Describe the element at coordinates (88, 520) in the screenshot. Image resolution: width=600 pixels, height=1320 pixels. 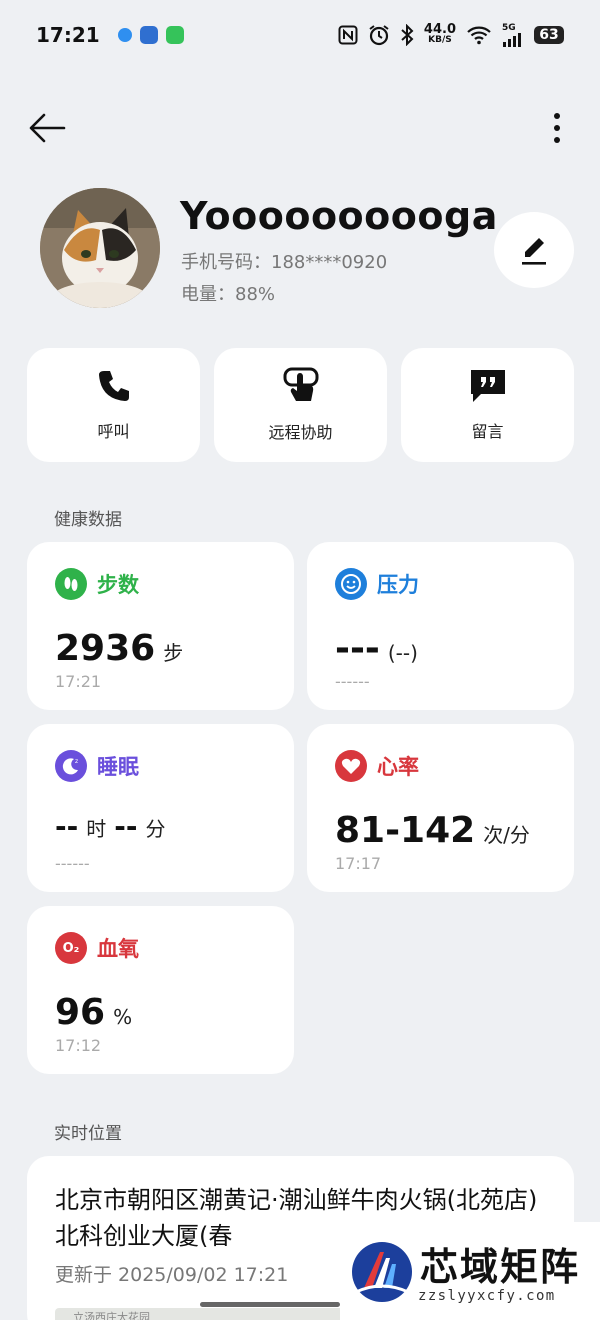
I see `health-section-title: 健康数据` at that location.